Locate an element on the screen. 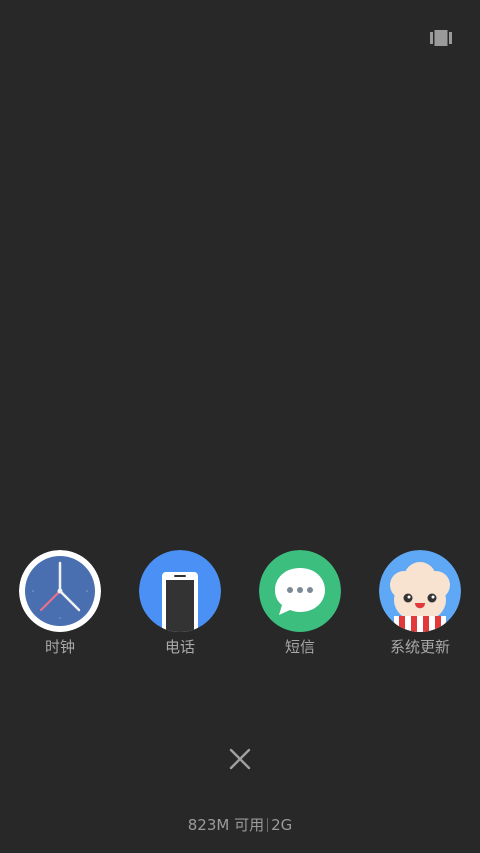 The height and width of the screenshot is (853, 480). app-system-update: 系统更新 is located at coordinates (420, 603).